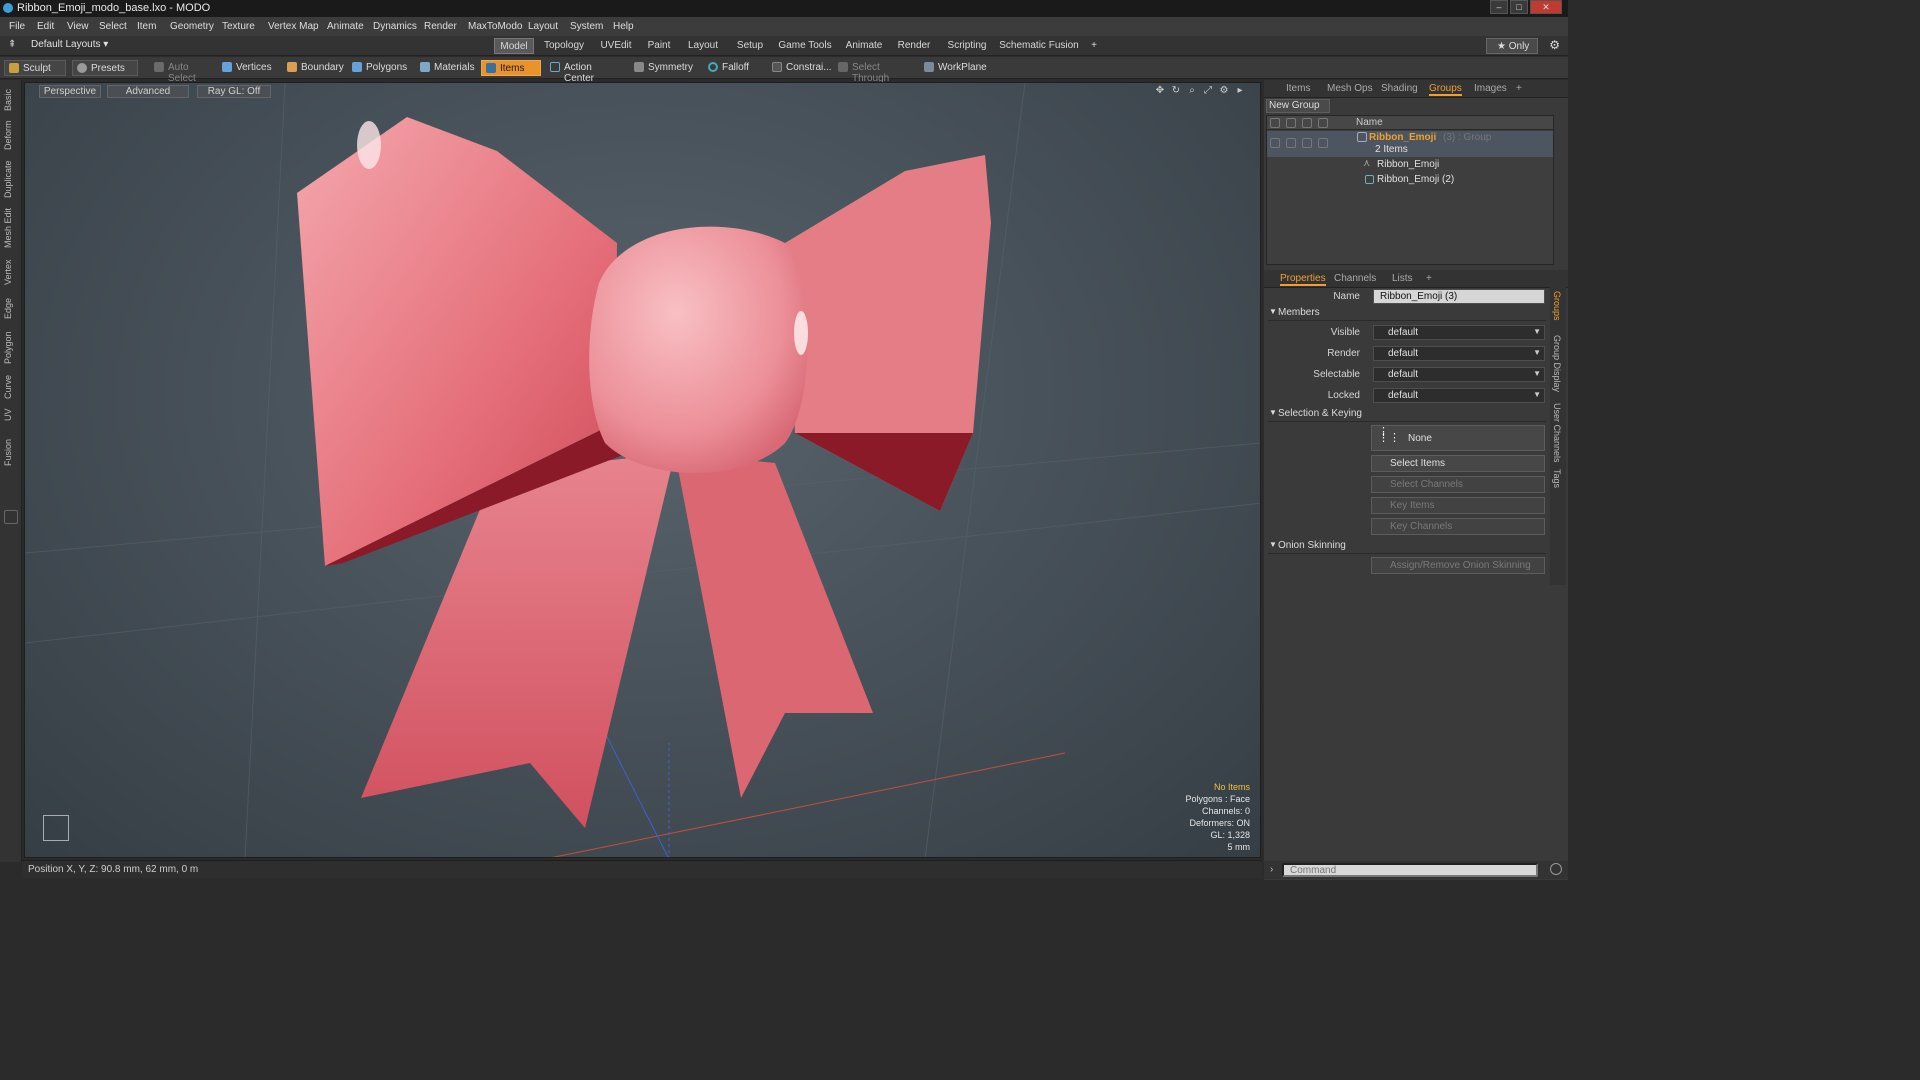  Describe the element at coordinates (1554, 45) in the screenshot. I see `gear-icon: ⚙` at that location.